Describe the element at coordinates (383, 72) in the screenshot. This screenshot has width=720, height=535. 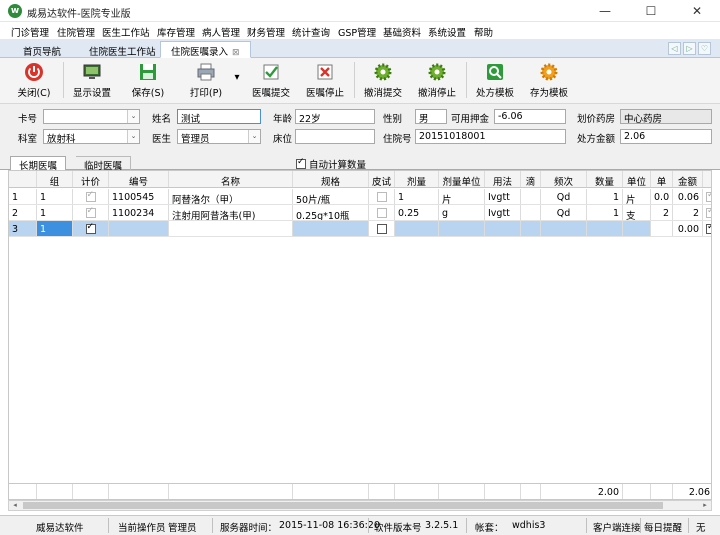
I see `gear-icon` at that location.